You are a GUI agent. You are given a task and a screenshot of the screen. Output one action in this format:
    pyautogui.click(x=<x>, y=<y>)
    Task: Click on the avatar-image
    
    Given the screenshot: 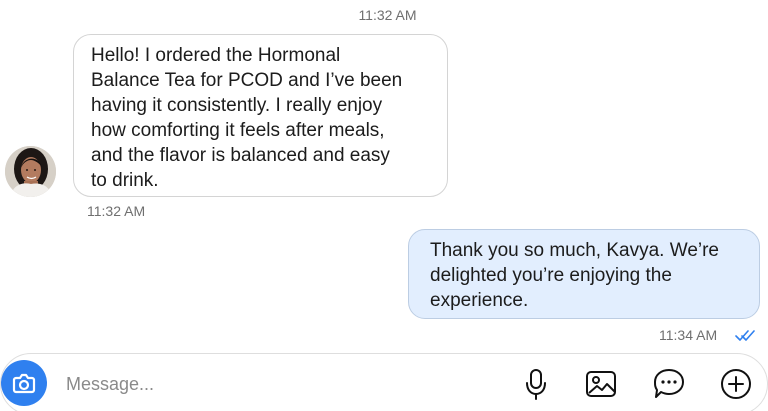 What is the action you would take?
    pyautogui.click(x=30, y=171)
    